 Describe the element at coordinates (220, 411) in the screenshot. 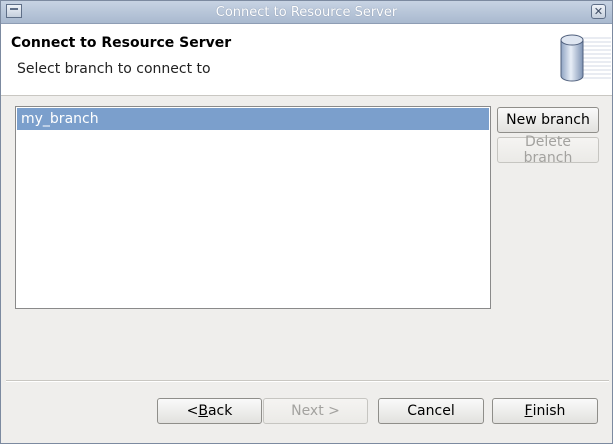

I see `back-label-rest: ack` at that location.